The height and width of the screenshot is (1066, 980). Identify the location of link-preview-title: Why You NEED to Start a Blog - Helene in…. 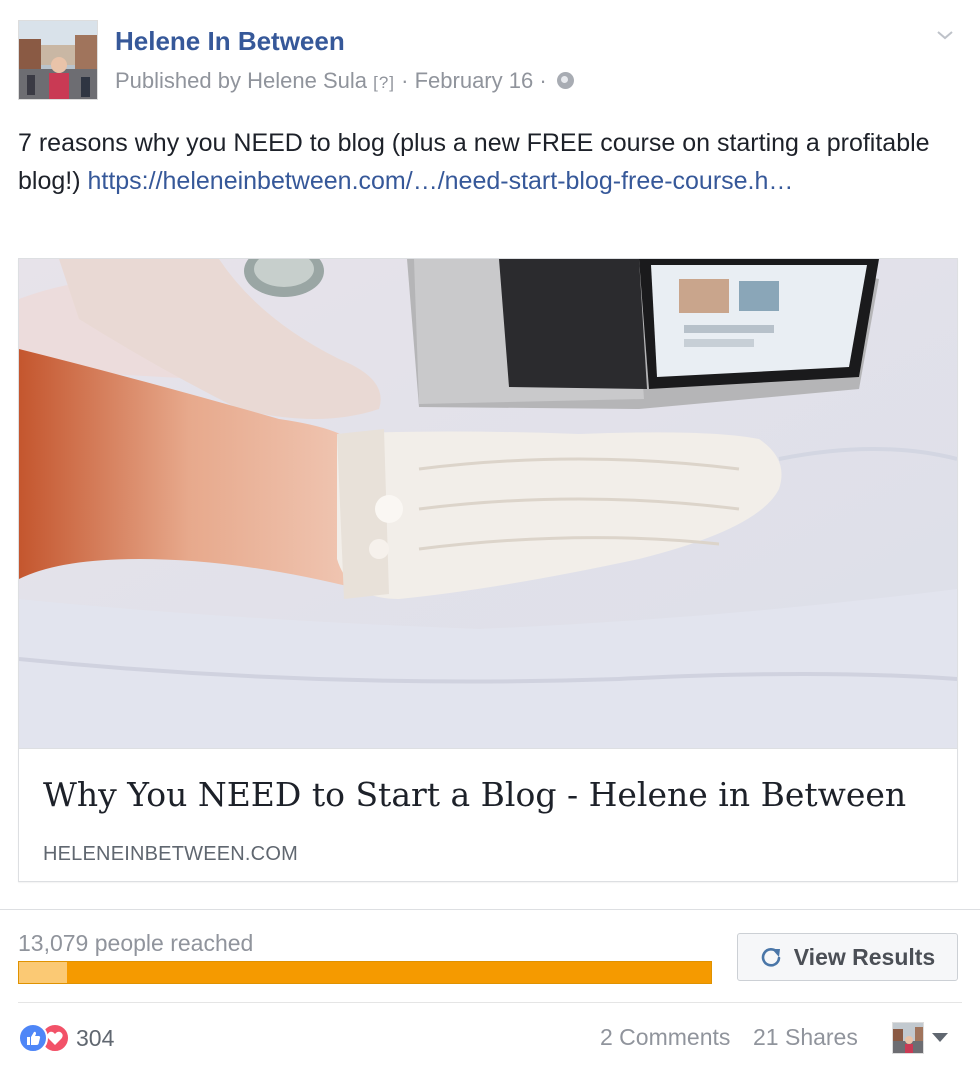
(474, 794).